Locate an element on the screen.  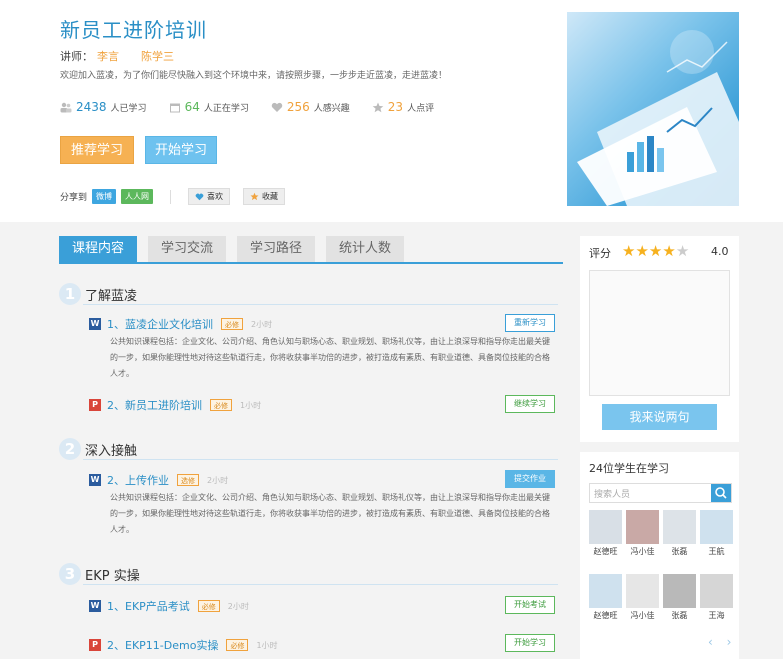
recommend-button: 推荐学习 is located at coordinates (97, 150).